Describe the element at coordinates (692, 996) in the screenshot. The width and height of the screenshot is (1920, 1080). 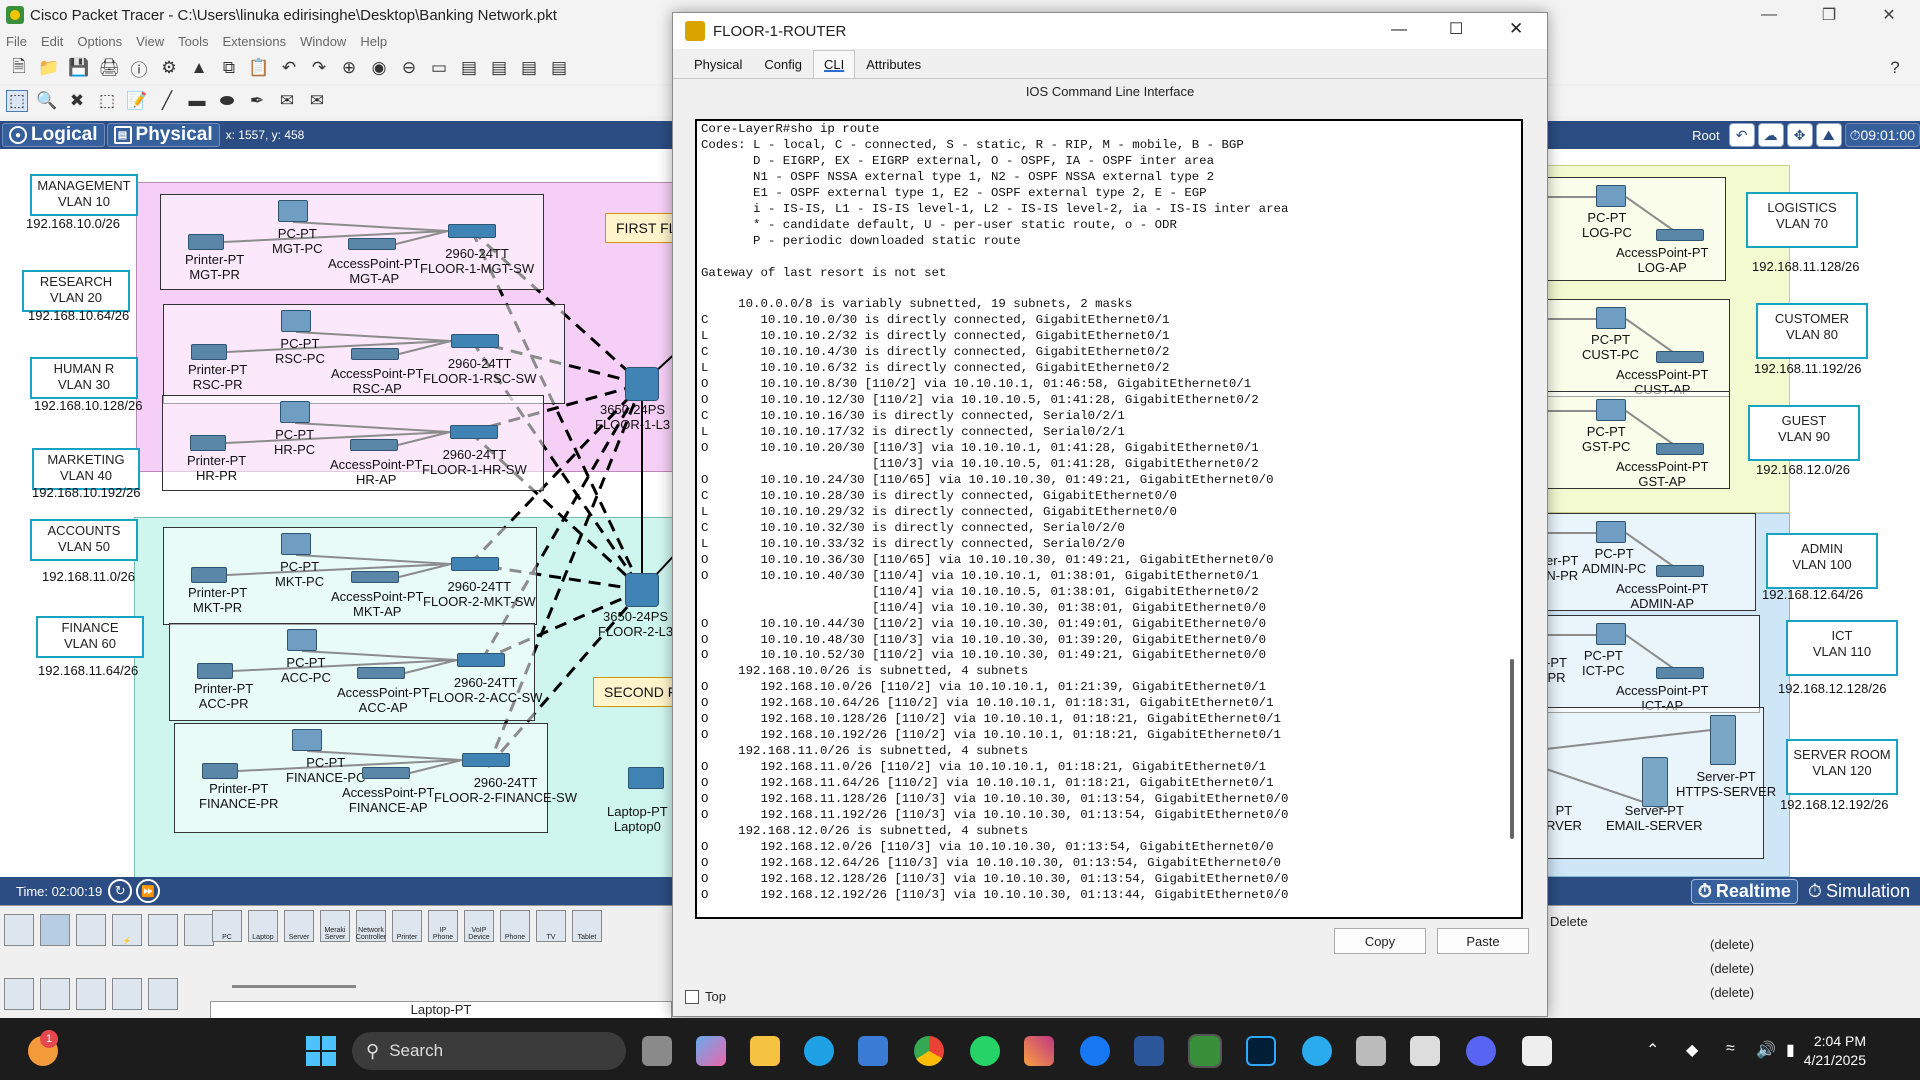
I see `top-checkbox` at that location.